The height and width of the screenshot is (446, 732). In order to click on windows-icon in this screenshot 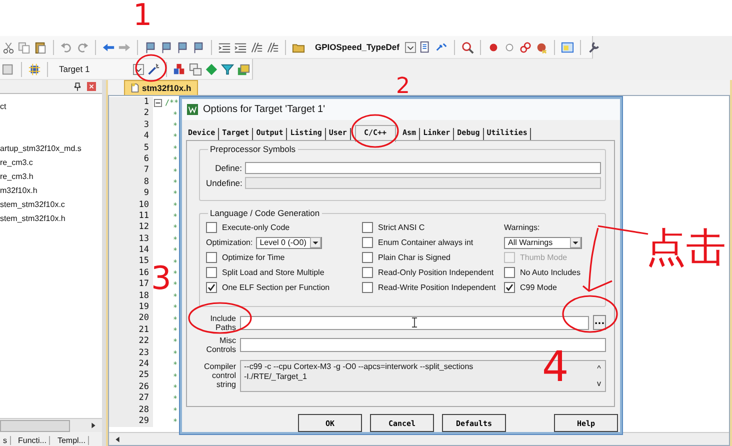, I will do `click(195, 69)`.